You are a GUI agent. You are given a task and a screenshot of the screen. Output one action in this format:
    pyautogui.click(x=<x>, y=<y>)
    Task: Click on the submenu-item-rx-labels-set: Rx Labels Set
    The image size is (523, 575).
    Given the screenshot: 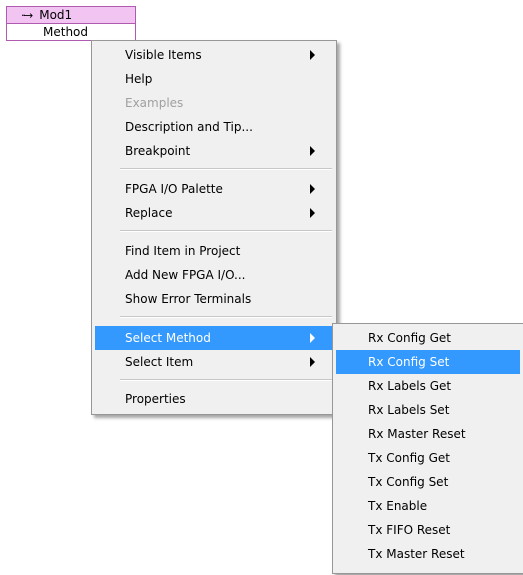 What is the action you would take?
    pyautogui.click(x=428, y=410)
    